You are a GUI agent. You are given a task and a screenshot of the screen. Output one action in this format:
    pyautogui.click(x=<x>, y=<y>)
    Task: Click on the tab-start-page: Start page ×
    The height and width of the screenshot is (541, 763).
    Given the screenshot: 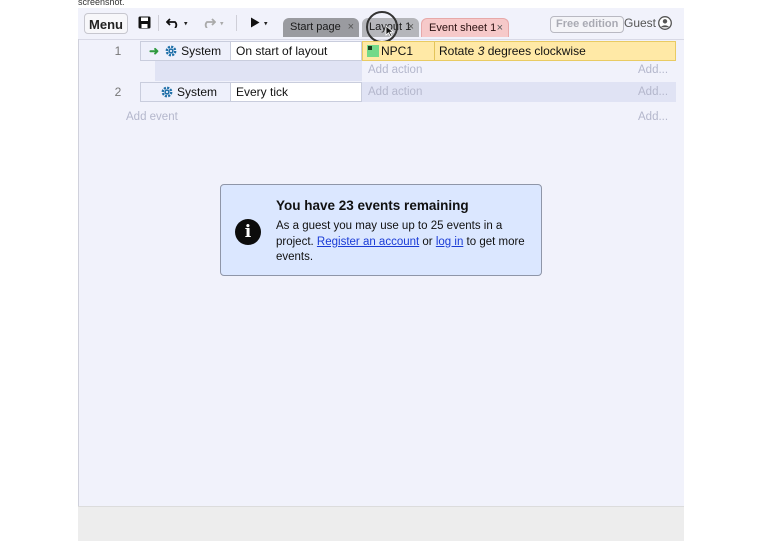 What is the action you would take?
    pyautogui.click(x=321, y=27)
    